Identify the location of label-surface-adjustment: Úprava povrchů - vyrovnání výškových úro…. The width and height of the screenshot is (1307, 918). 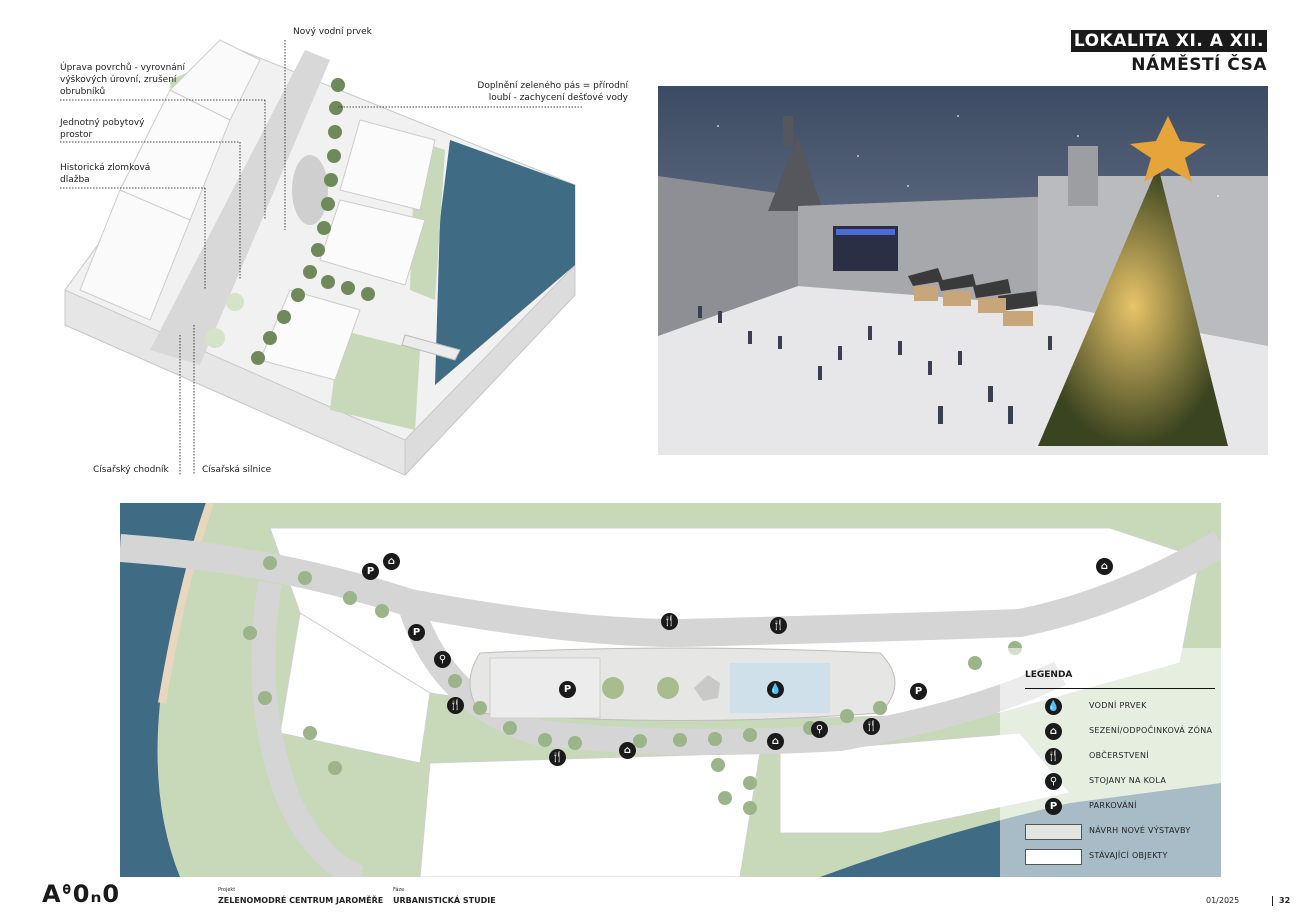
(123, 80).